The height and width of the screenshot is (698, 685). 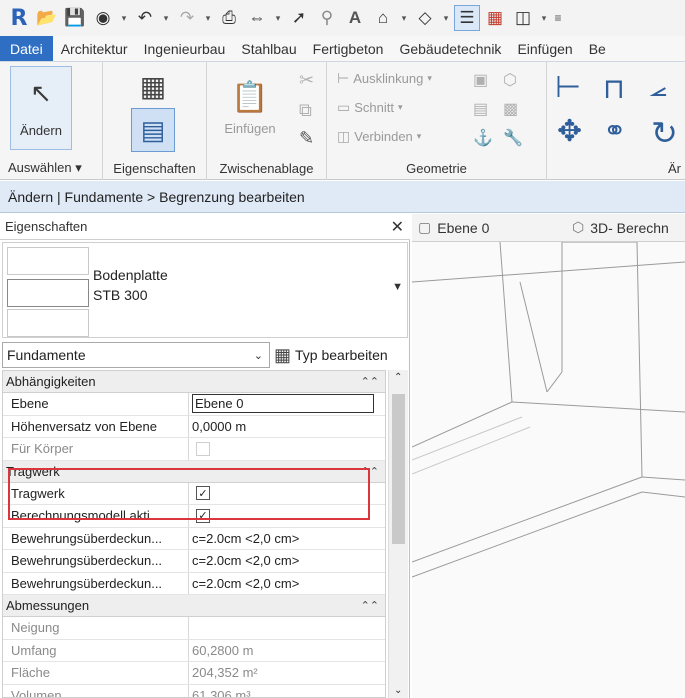 What do you see at coordinates (51, 168) in the screenshot?
I see `group-select-label: Auswählen ▾` at bounding box center [51, 168].